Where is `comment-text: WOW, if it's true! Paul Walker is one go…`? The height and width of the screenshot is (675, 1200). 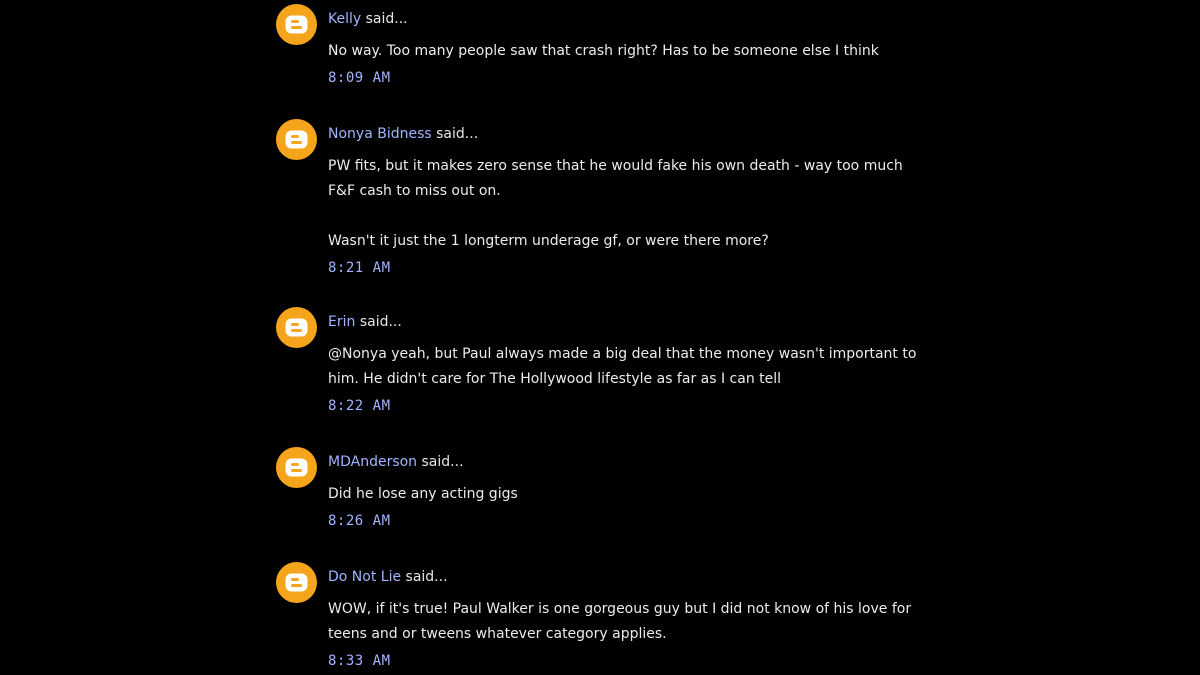
comment-text: WOW, if it's true! Paul Walker is one go… is located at coordinates (642, 622).